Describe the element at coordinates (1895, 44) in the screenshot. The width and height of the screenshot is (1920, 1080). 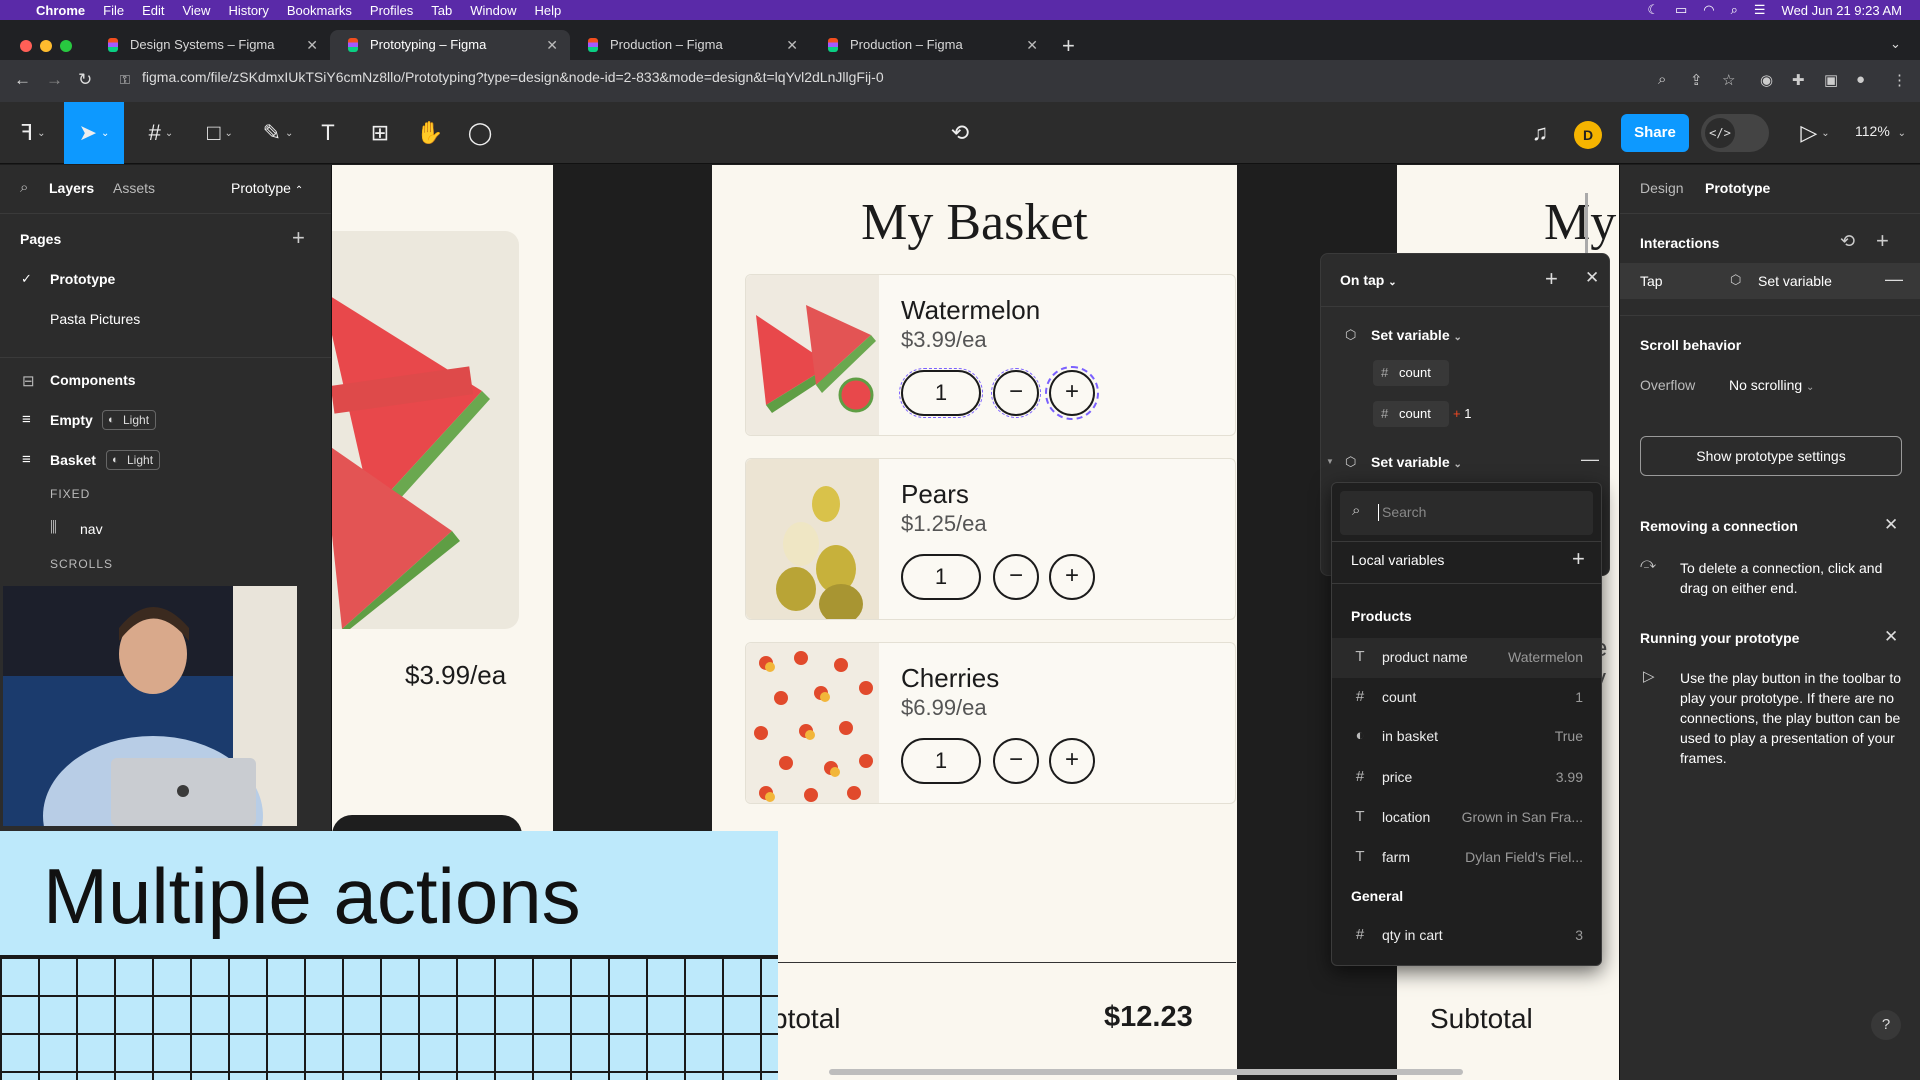
I see `tab-search-chevron-icon: ⌄` at that location.